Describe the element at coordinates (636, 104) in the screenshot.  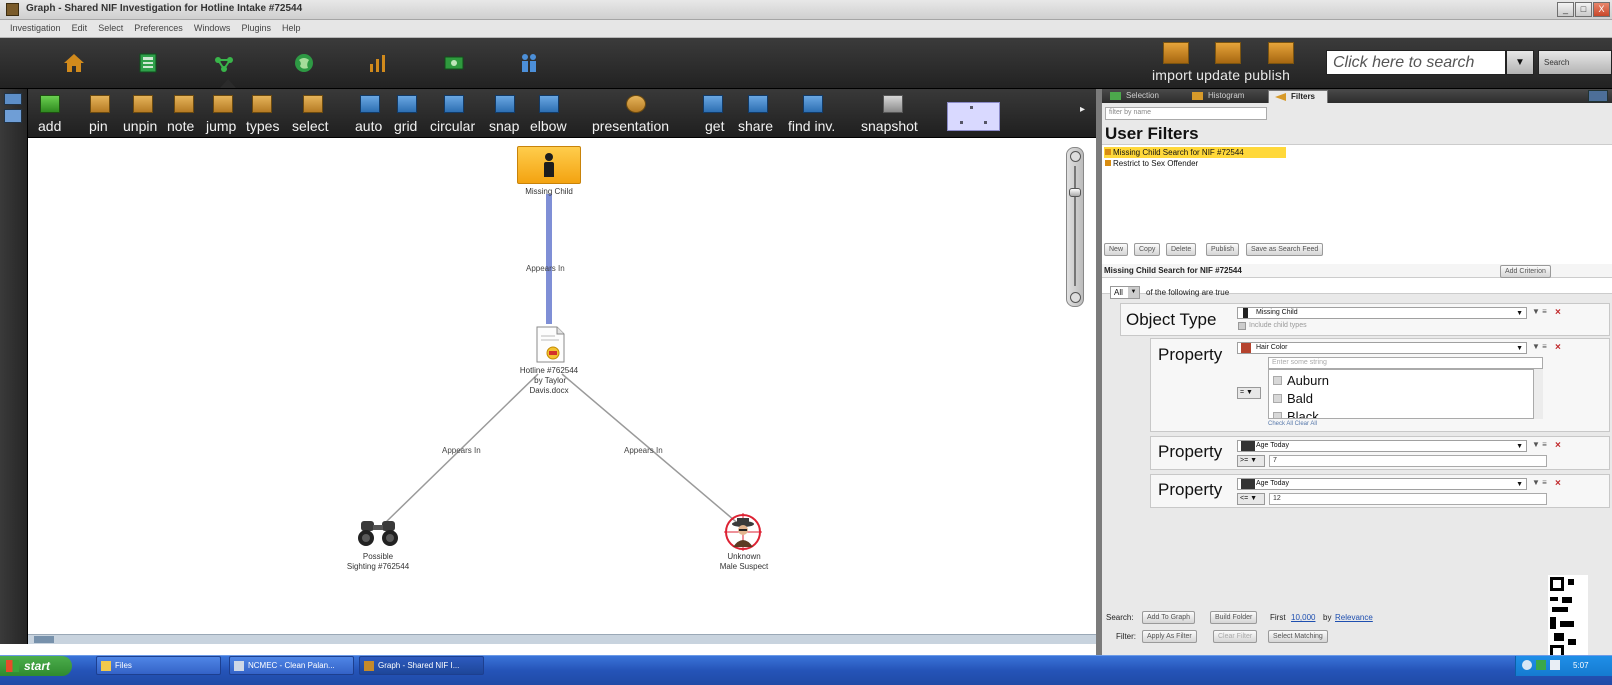
I see `presentation-icon` at that location.